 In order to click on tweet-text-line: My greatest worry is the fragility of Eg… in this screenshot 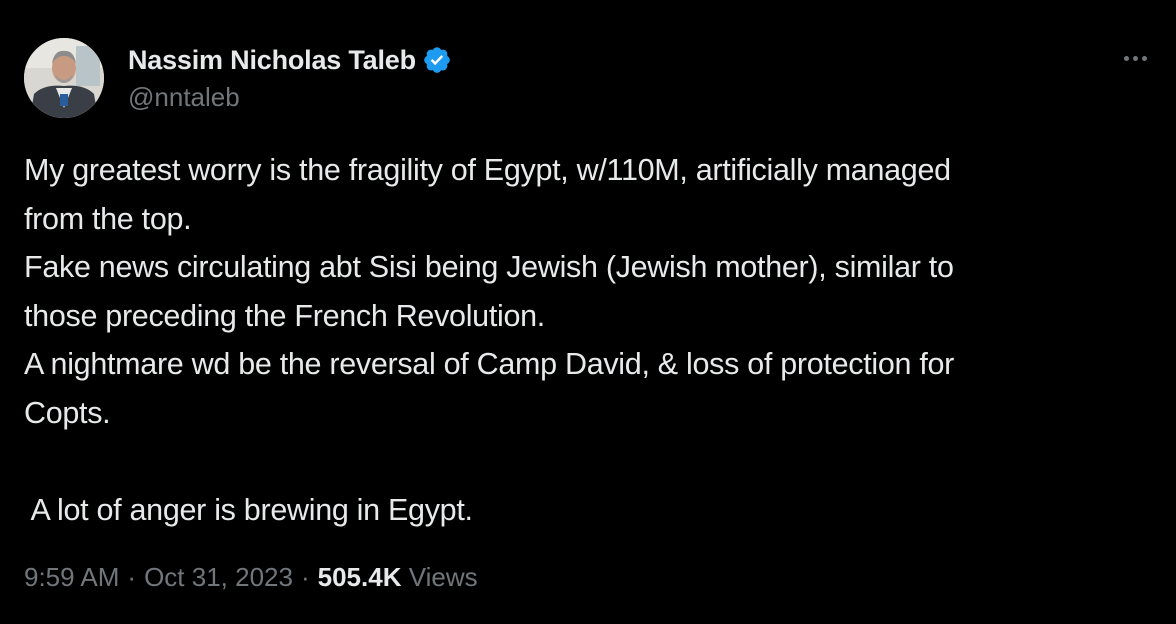, I will do `click(487, 170)`.